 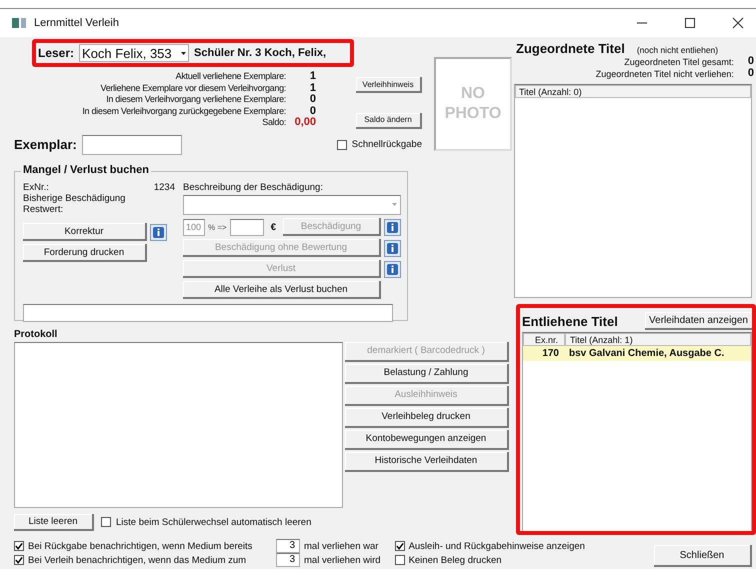 What do you see at coordinates (427, 374) in the screenshot?
I see `action-button: Belastung / Zahlung` at bounding box center [427, 374].